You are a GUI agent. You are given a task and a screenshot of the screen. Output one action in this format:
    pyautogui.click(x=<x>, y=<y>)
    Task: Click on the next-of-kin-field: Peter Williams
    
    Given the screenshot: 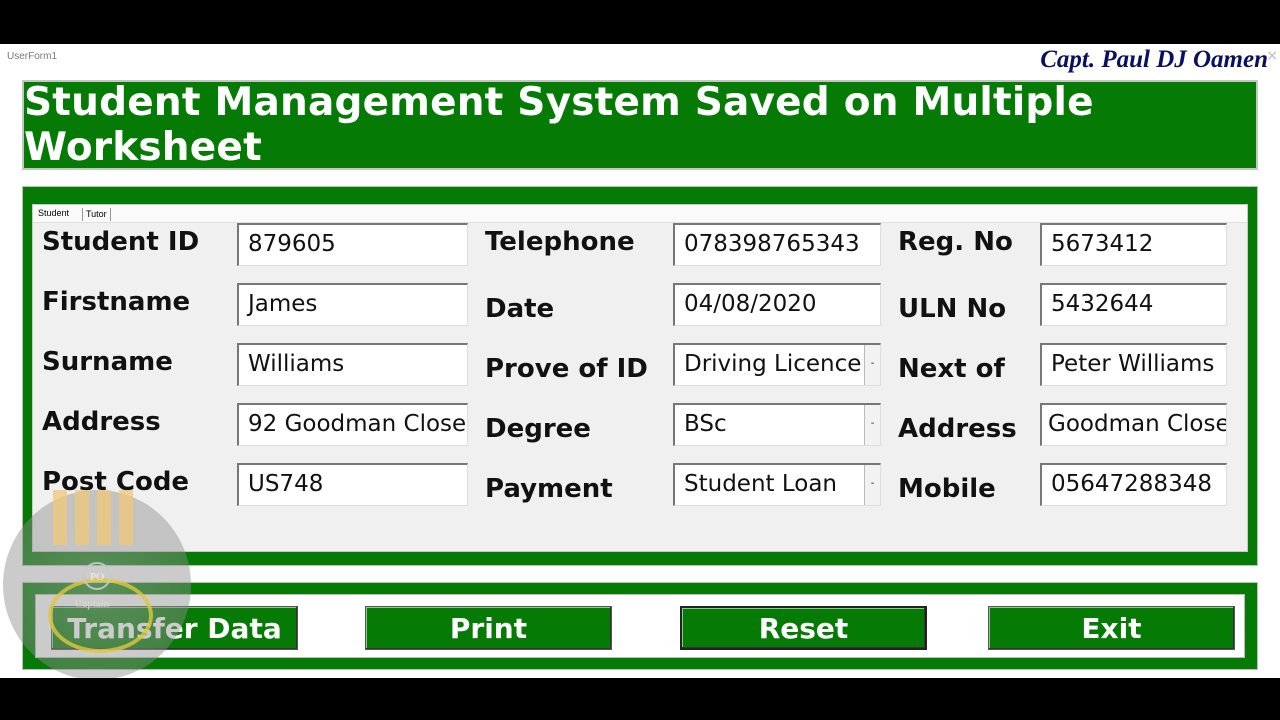 What is the action you would take?
    pyautogui.click(x=1133, y=364)
    